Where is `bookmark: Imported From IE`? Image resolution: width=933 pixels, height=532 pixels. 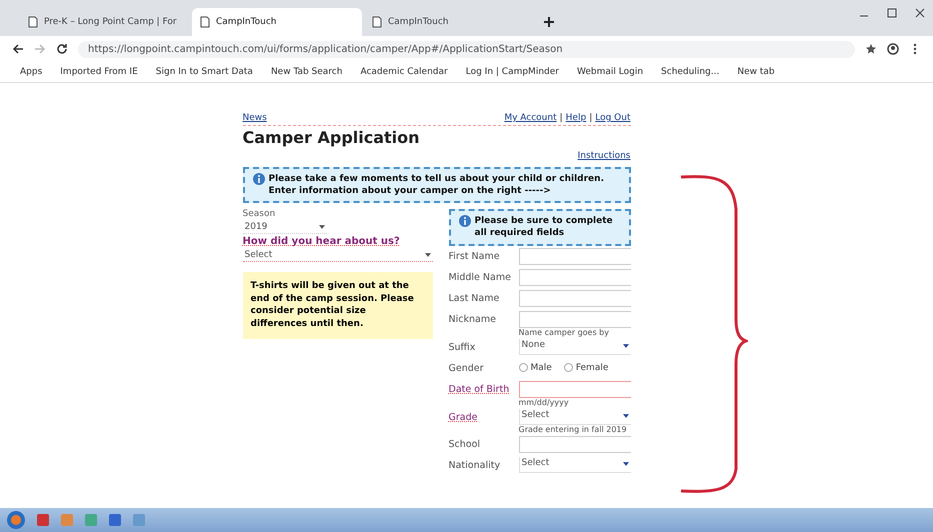 bookmark: Imported From IE is located at coordinates (99, 72).